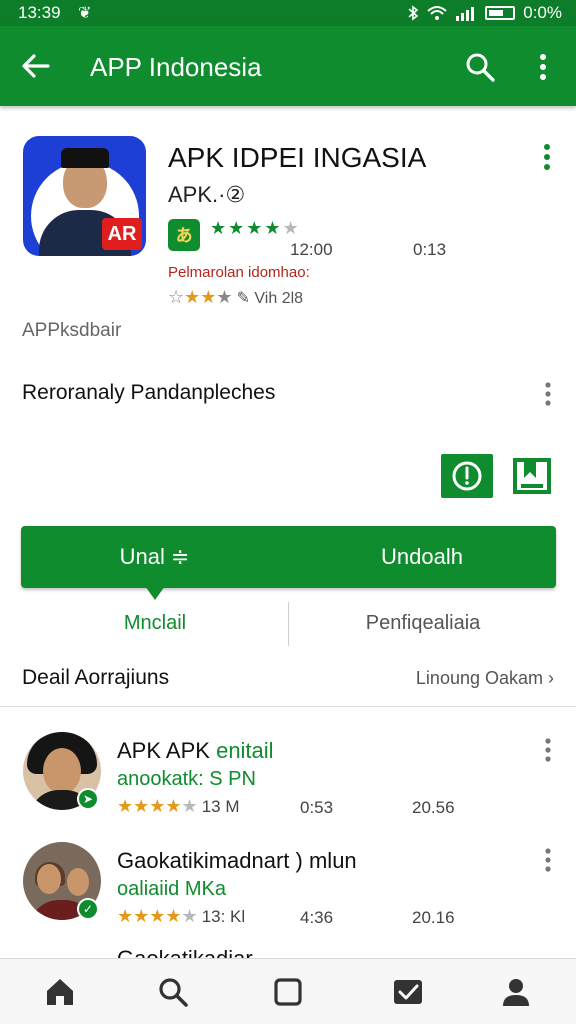 The image size is (576, 1024). Describe the element at coordinates (311, 249) in the screenshot. I see `app-meta-time: 12:00` at that location.